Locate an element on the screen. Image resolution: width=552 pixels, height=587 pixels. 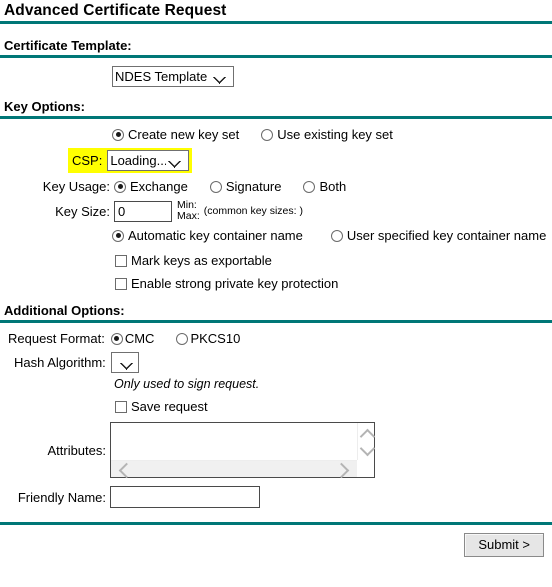
request-format-row: Request Format: CMC PKCS10 is located at coordinates (276, 338).